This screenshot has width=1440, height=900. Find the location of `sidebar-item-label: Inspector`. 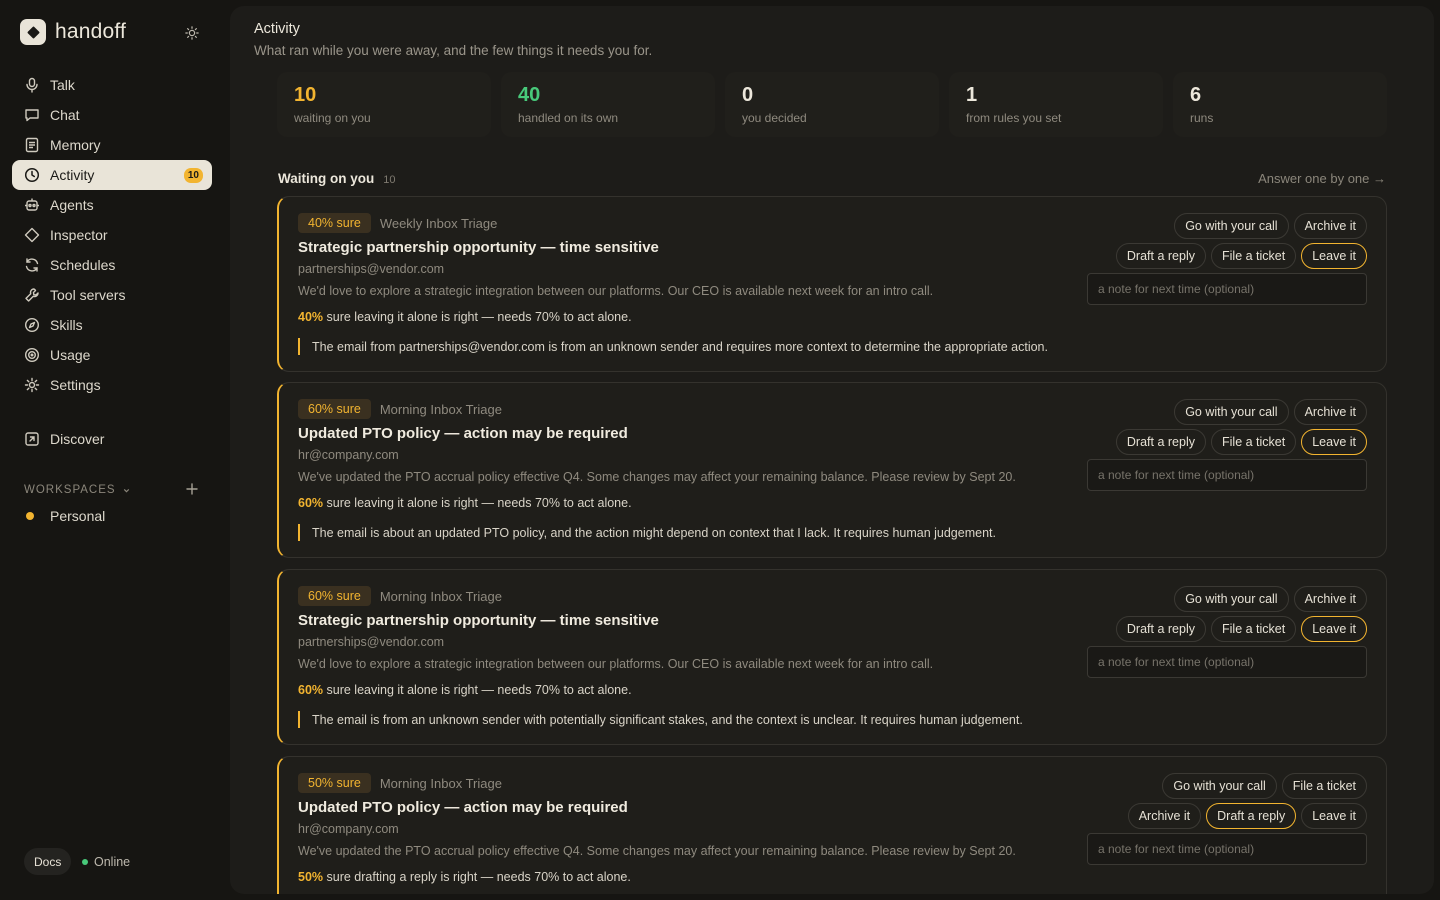

sidebar-item-label: Inspector is located at coordinates (79, 235).